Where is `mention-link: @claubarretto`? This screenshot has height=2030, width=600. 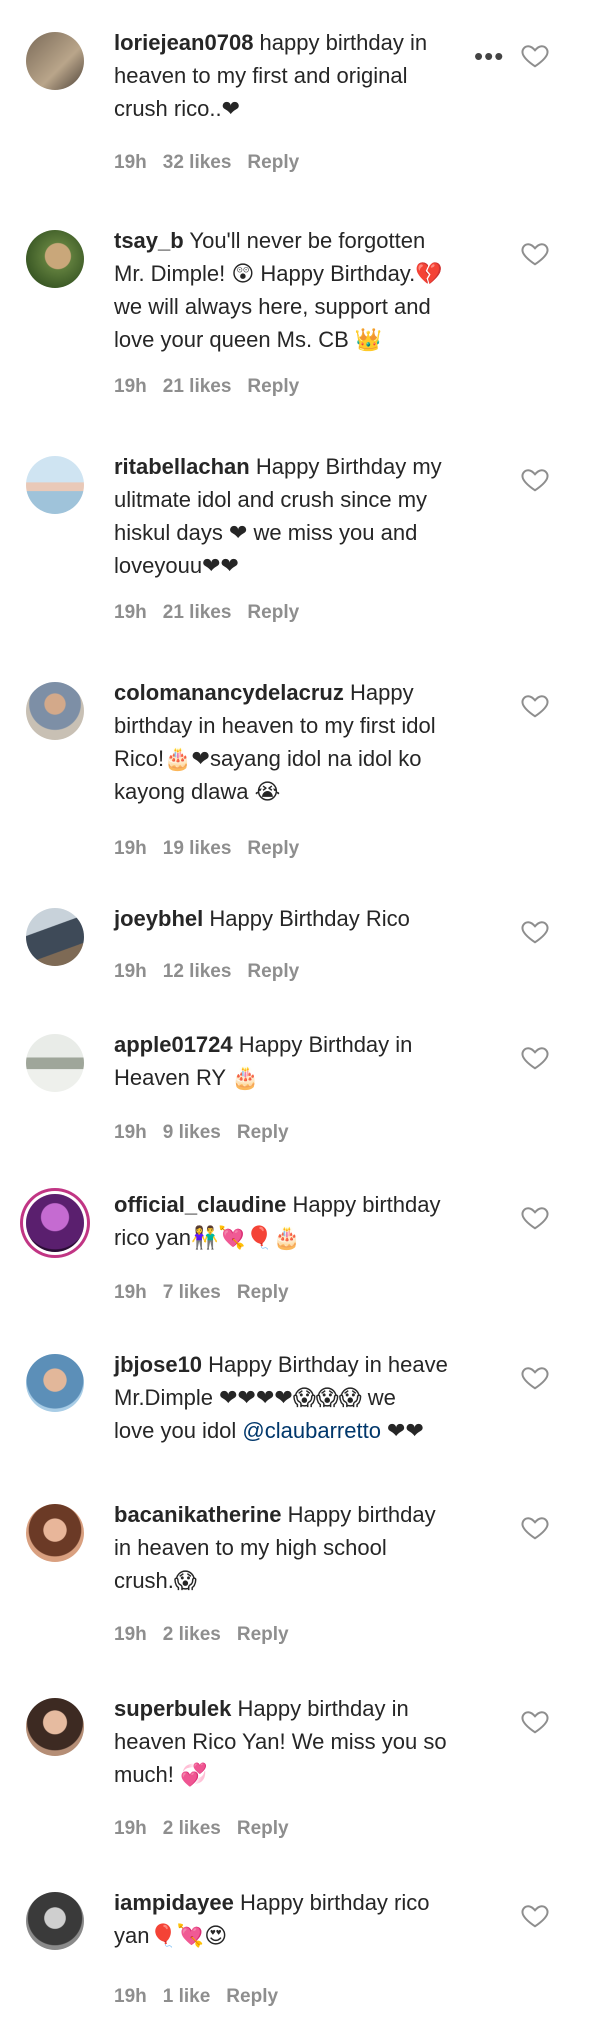
mention-link: @claubarretto is located at coordinates (311, 1430).